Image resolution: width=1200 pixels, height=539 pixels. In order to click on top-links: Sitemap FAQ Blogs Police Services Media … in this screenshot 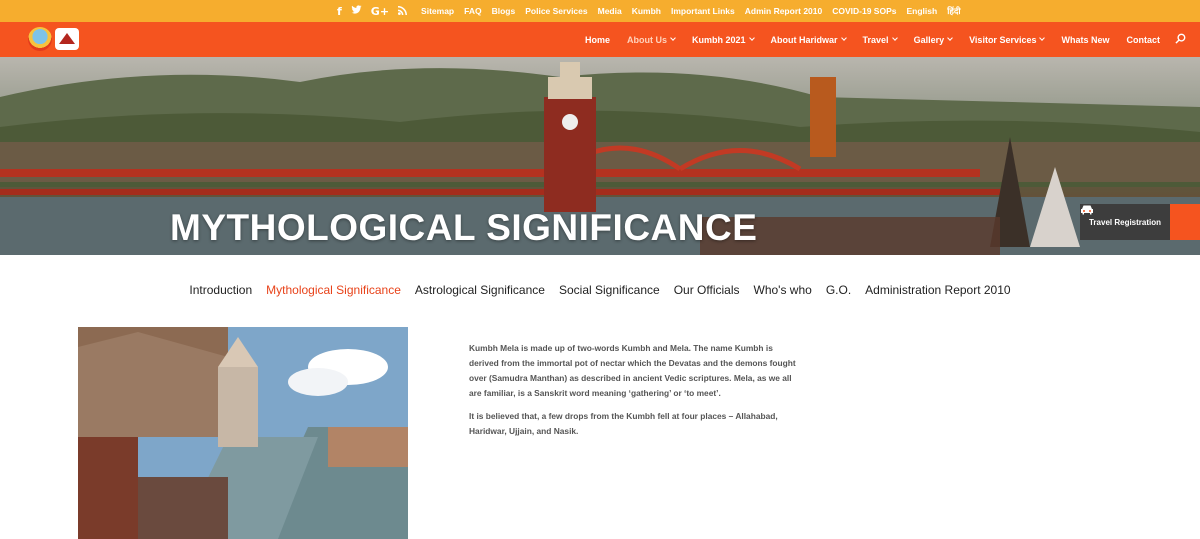, I will do `click(691, 11)`.